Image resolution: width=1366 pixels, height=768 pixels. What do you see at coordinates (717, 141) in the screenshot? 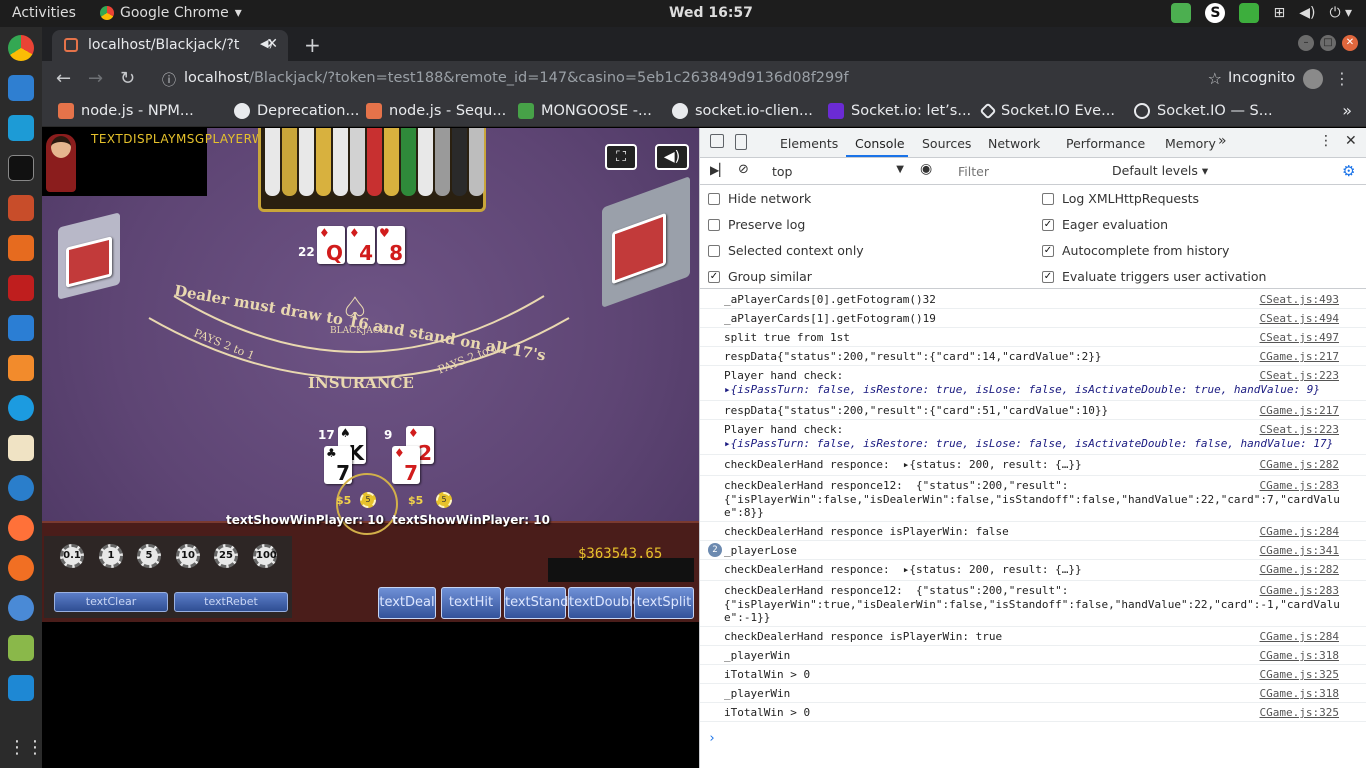
I see `inspect-element-icon` at bounding box center [717, 141].